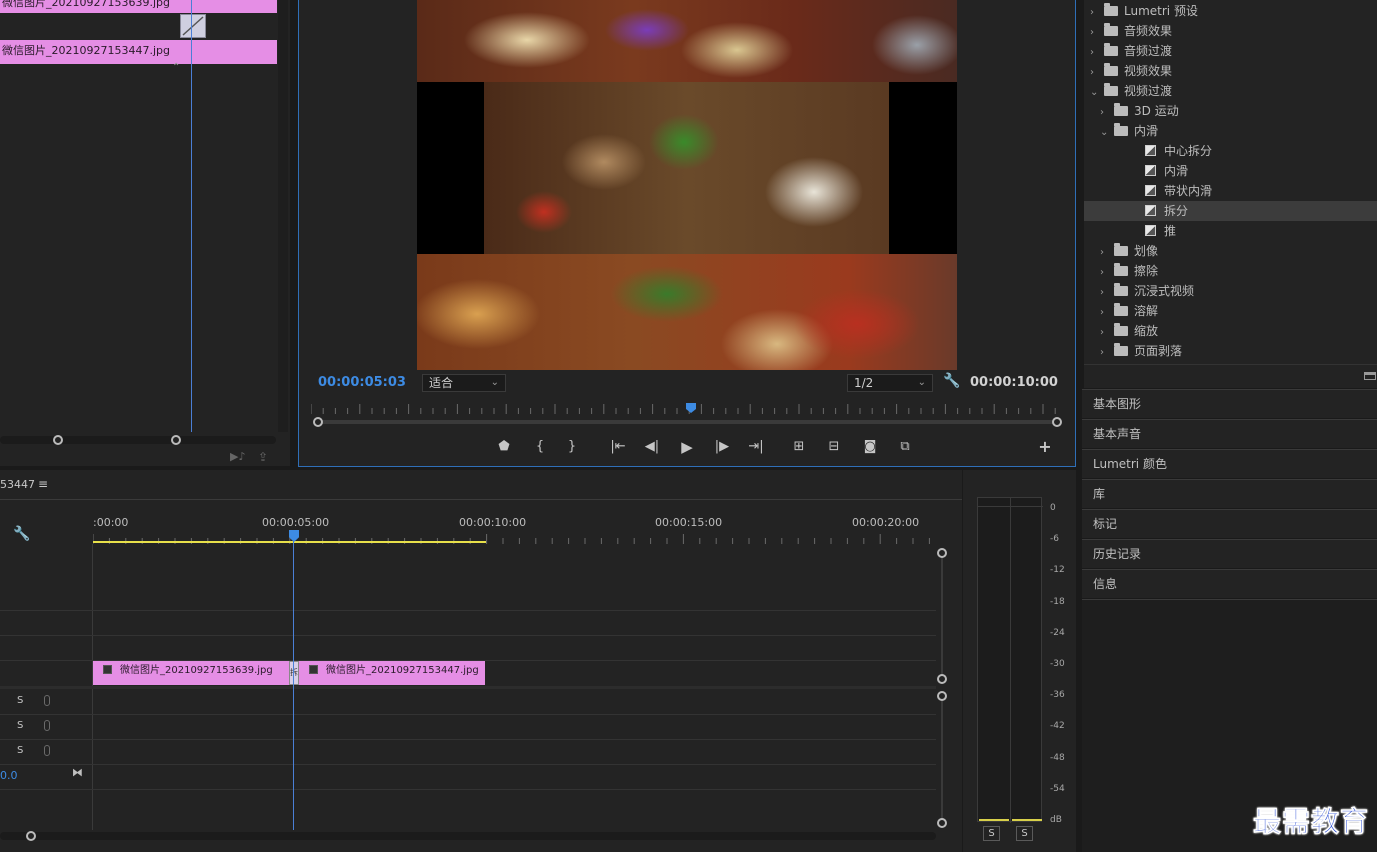  I want to click on meter-solo-right: S, so click(1024, 833).